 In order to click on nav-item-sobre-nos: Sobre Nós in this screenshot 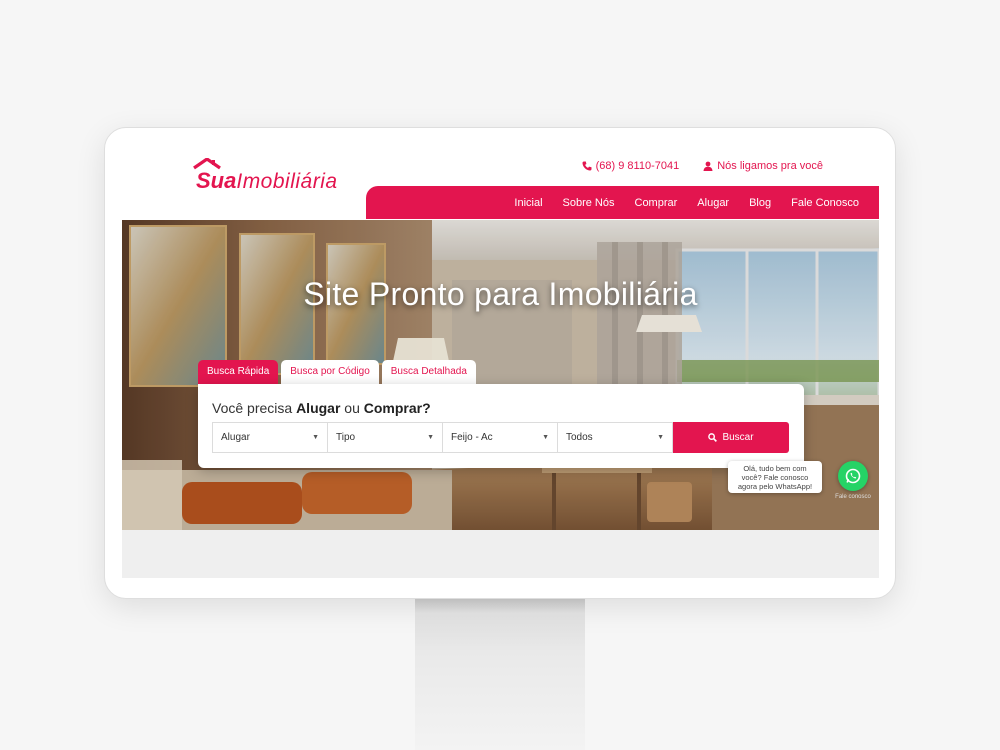, I will do `click(589, 203)`.